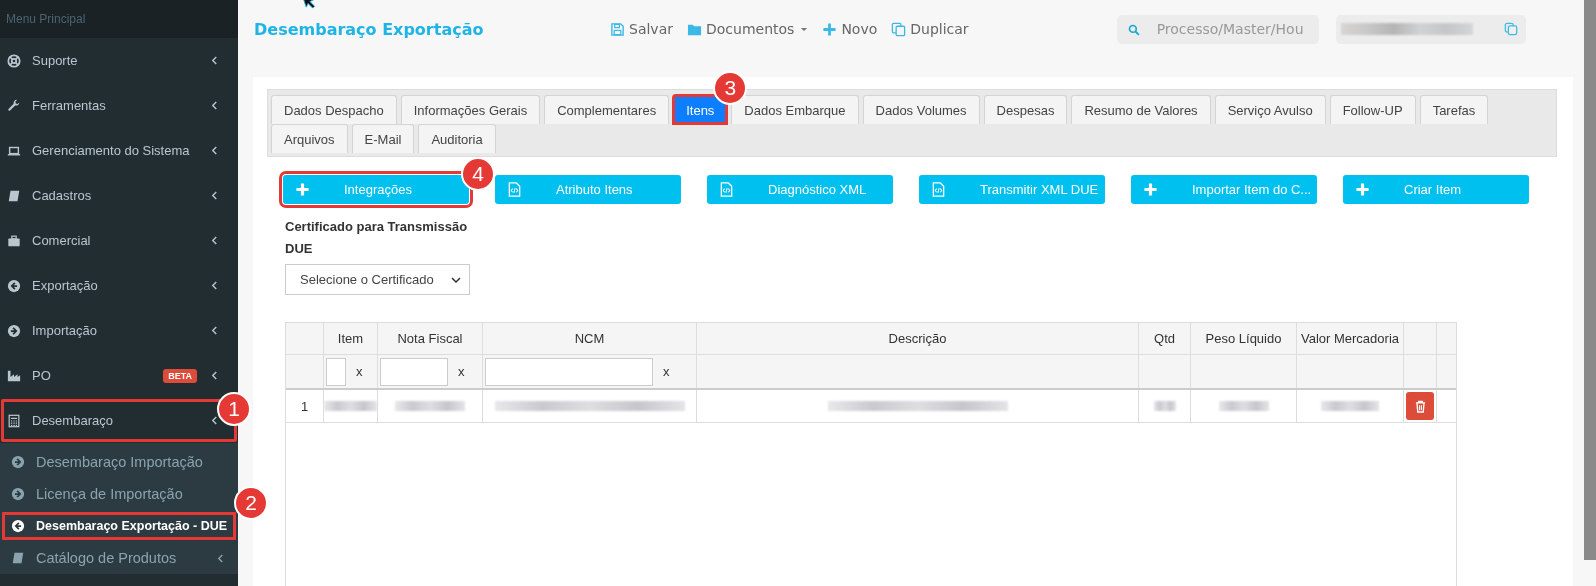 Image resolution: width=1596 pixels, height=586 pixels. What do you see at coordinates (383, 138) in the screenshot?
I see `tab: E-Mail` at bounding box center [383, 138].